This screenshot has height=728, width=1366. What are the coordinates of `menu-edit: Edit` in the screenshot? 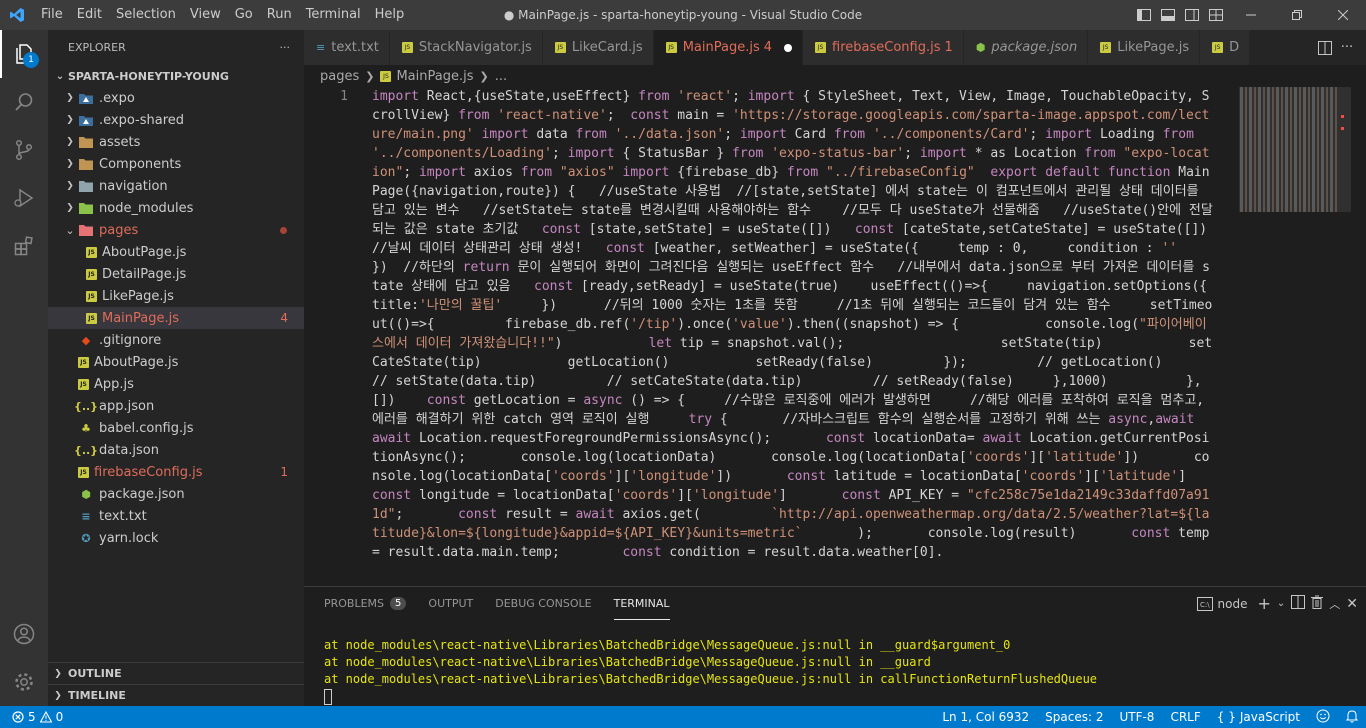 It's located at (89, 15).